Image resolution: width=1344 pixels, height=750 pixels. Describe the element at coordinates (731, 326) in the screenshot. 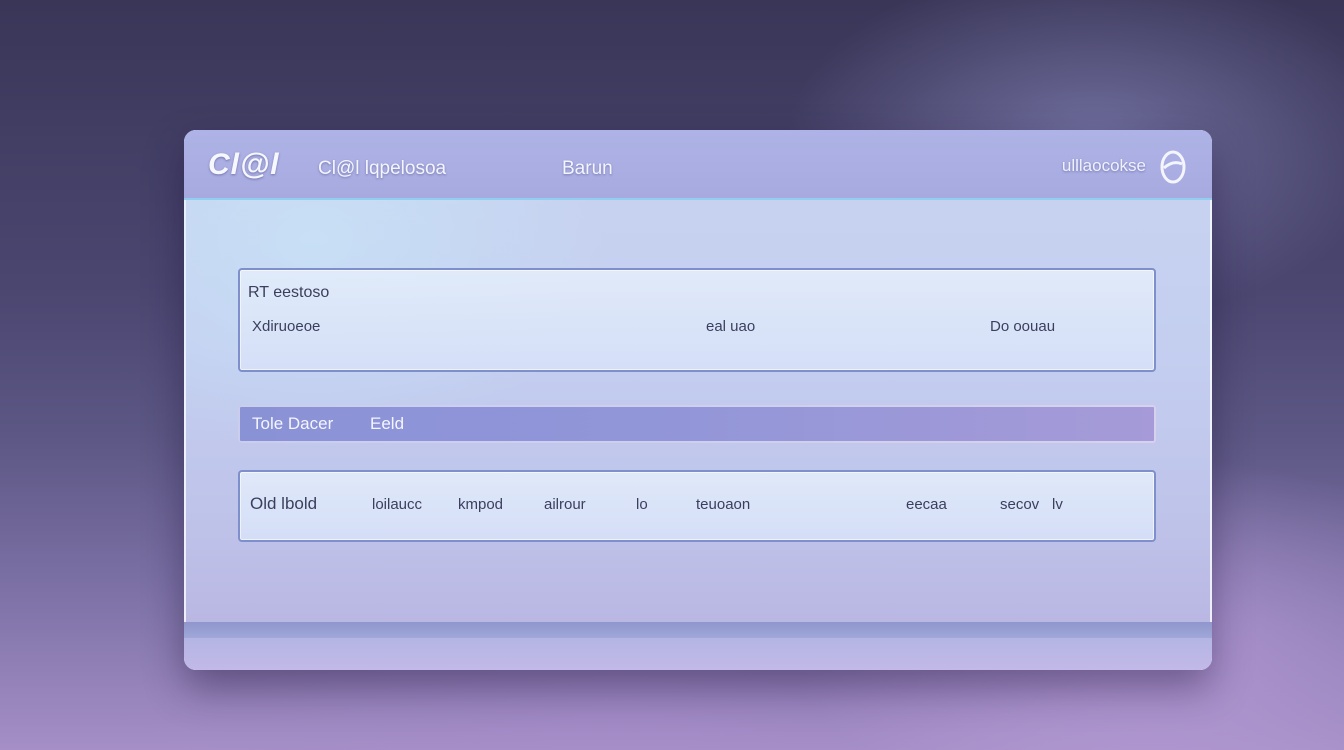

I see `info-field-value: eal uao` at that location.